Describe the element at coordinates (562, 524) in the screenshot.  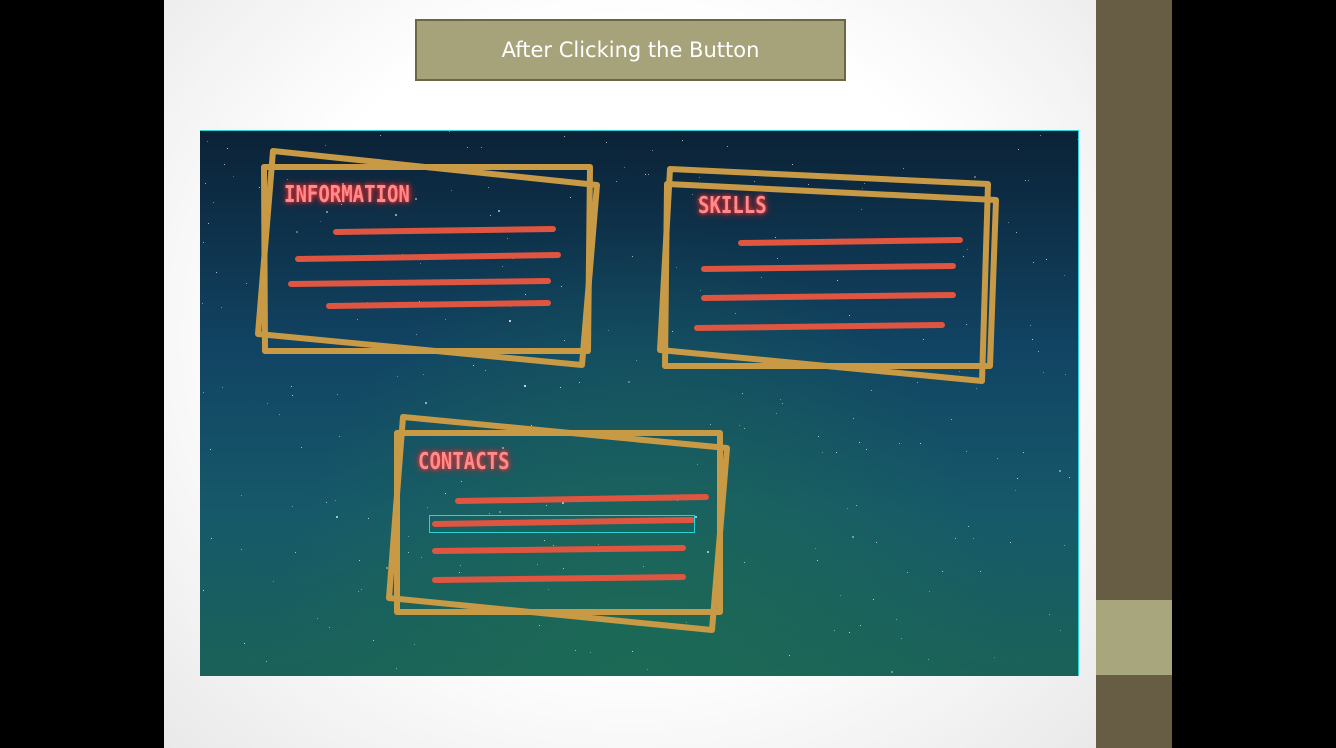
I see `selected-contact-line` at that location.